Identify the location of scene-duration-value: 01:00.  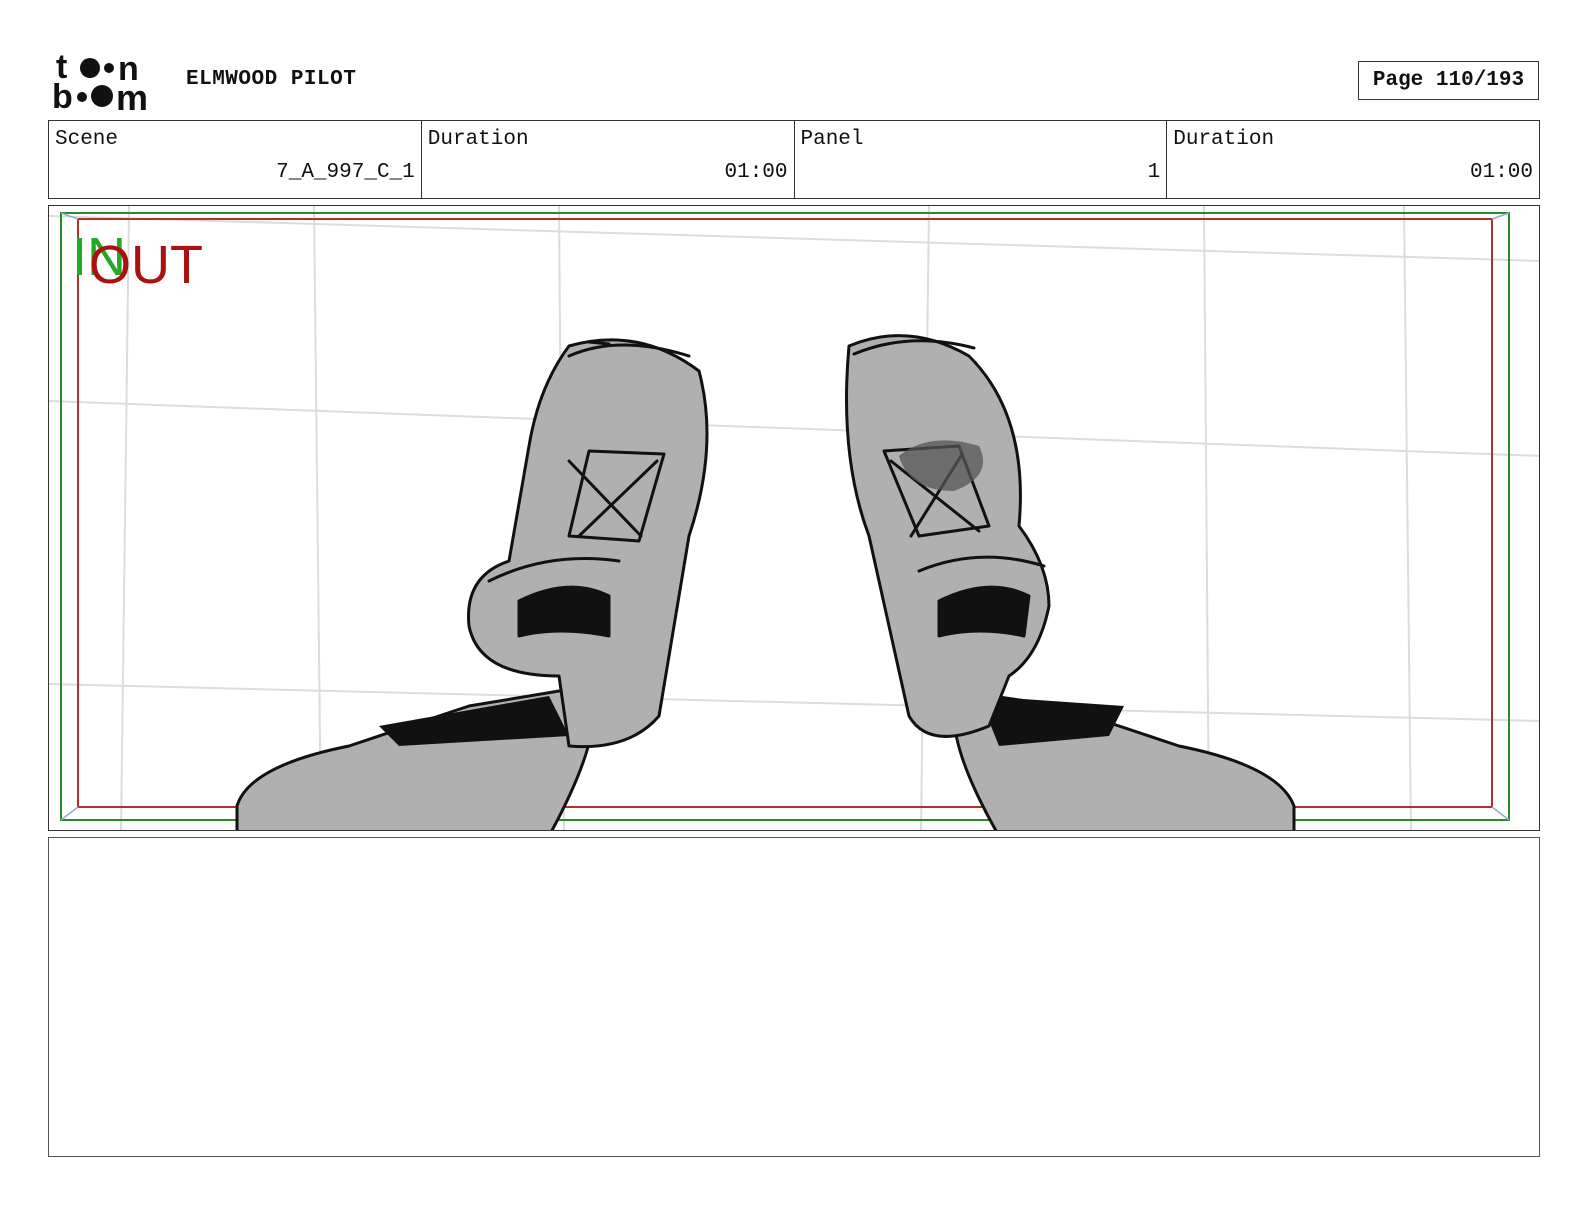
(756, 172).